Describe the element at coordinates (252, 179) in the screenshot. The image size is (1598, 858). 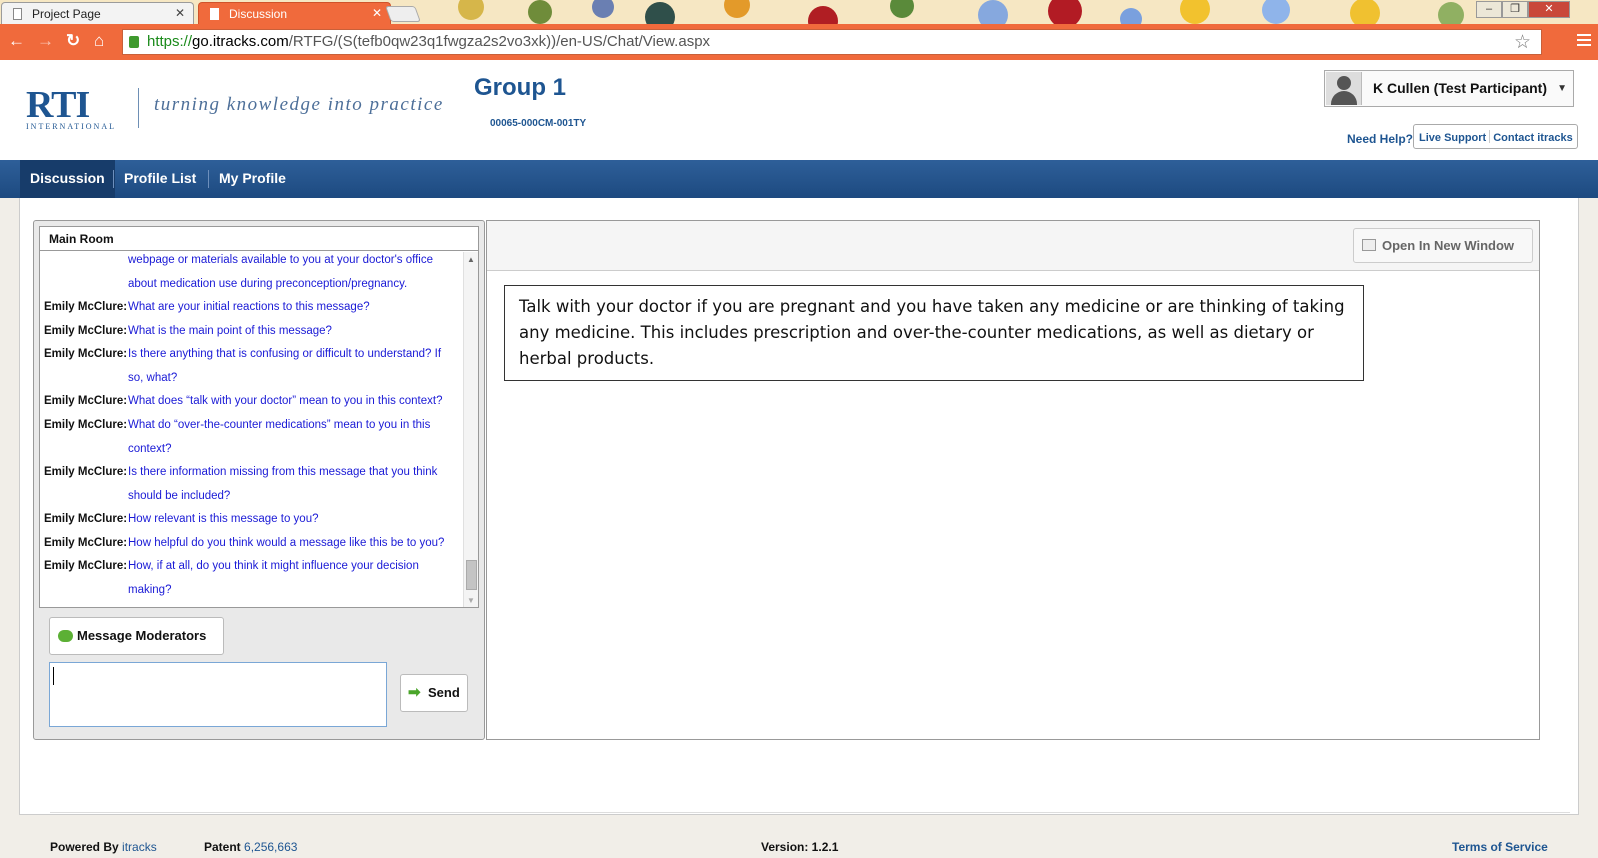
I see `nav-my-profile: My Profile` at that location.